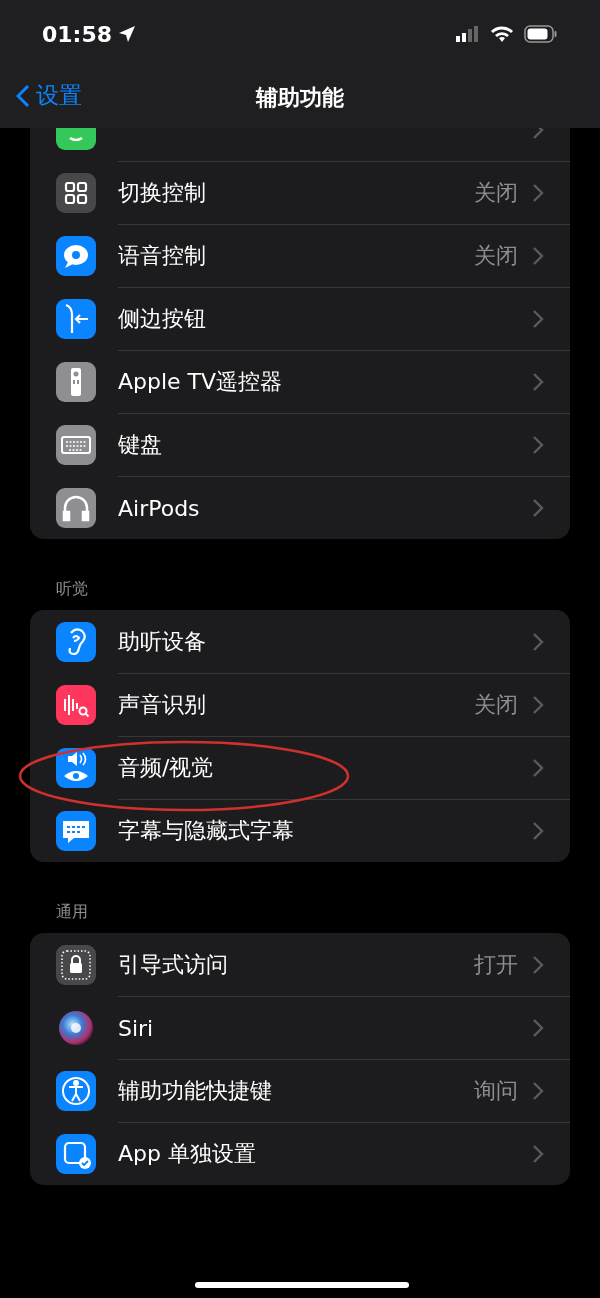  What do you see at coordinates (49, 95) in the screenshot?
I see `back-button: 设置` at bounding box center [49, 95].